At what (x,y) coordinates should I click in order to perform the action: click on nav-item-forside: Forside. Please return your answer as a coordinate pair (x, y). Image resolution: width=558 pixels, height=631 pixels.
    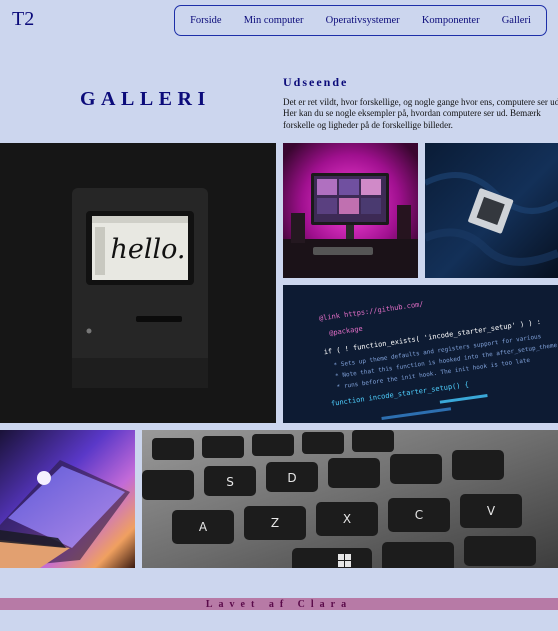
    Looking at the image, I should click on (206, 20).